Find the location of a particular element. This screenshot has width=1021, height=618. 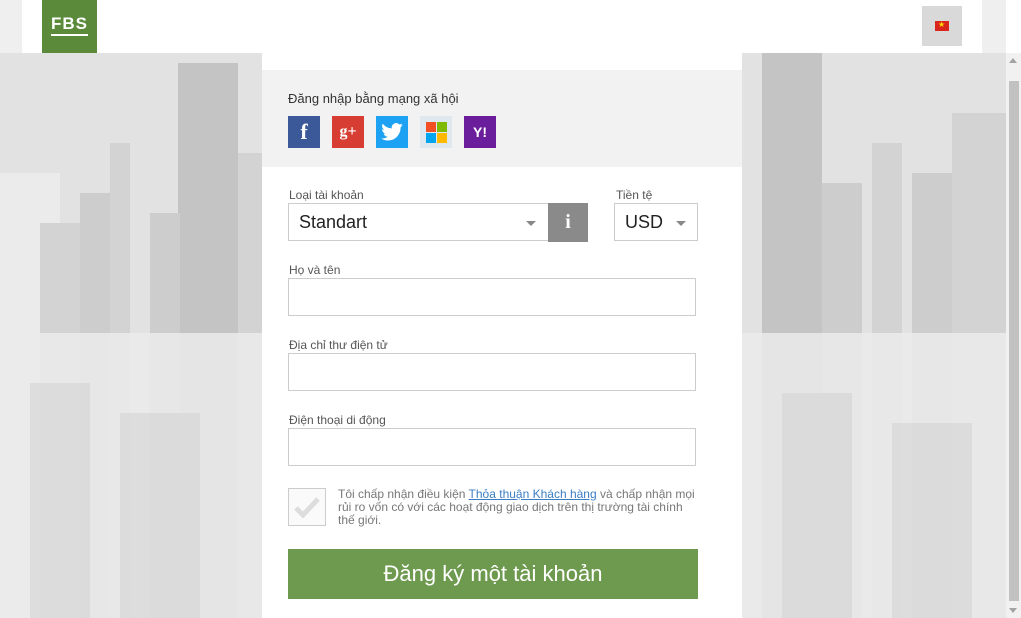

social-icons-row: f g+ Y! is located at coordinates (392, 132).